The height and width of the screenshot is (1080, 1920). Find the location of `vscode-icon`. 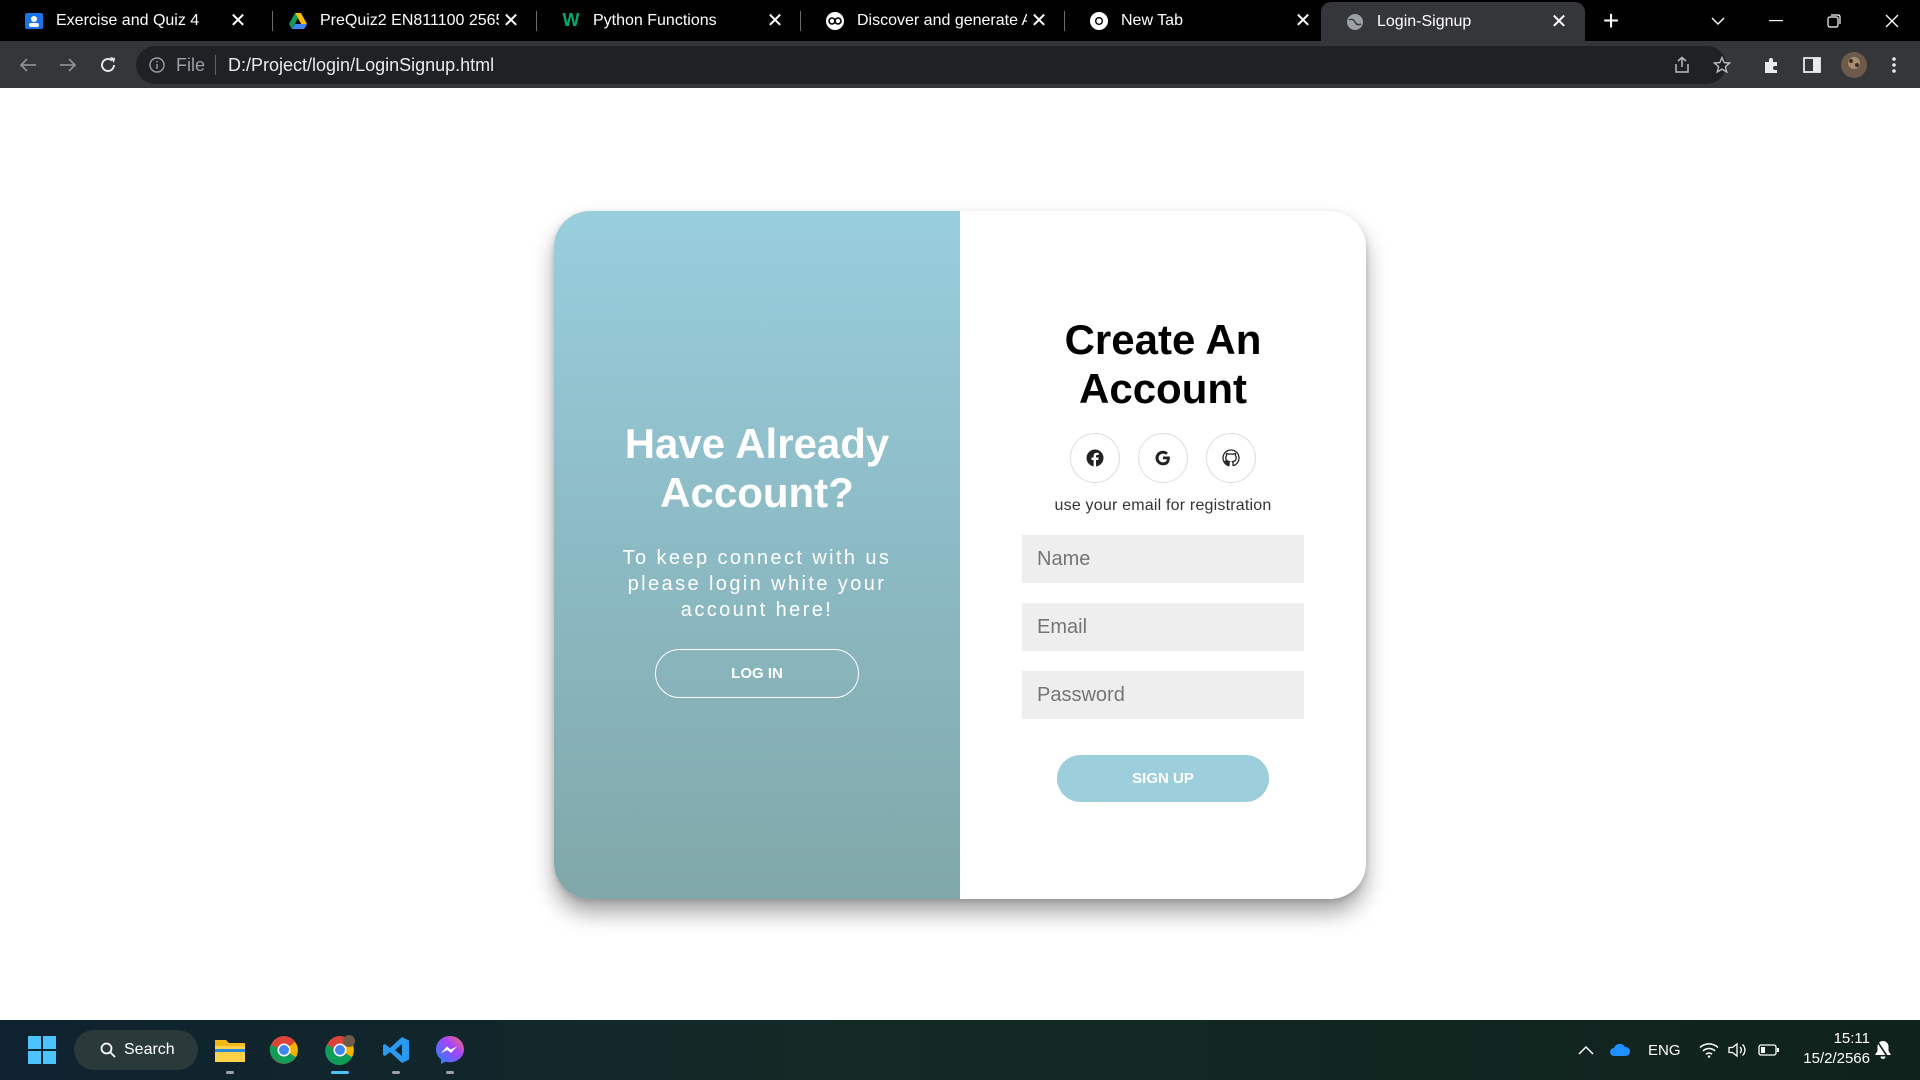

vscode-icon is located at coordinates (396, 1052).